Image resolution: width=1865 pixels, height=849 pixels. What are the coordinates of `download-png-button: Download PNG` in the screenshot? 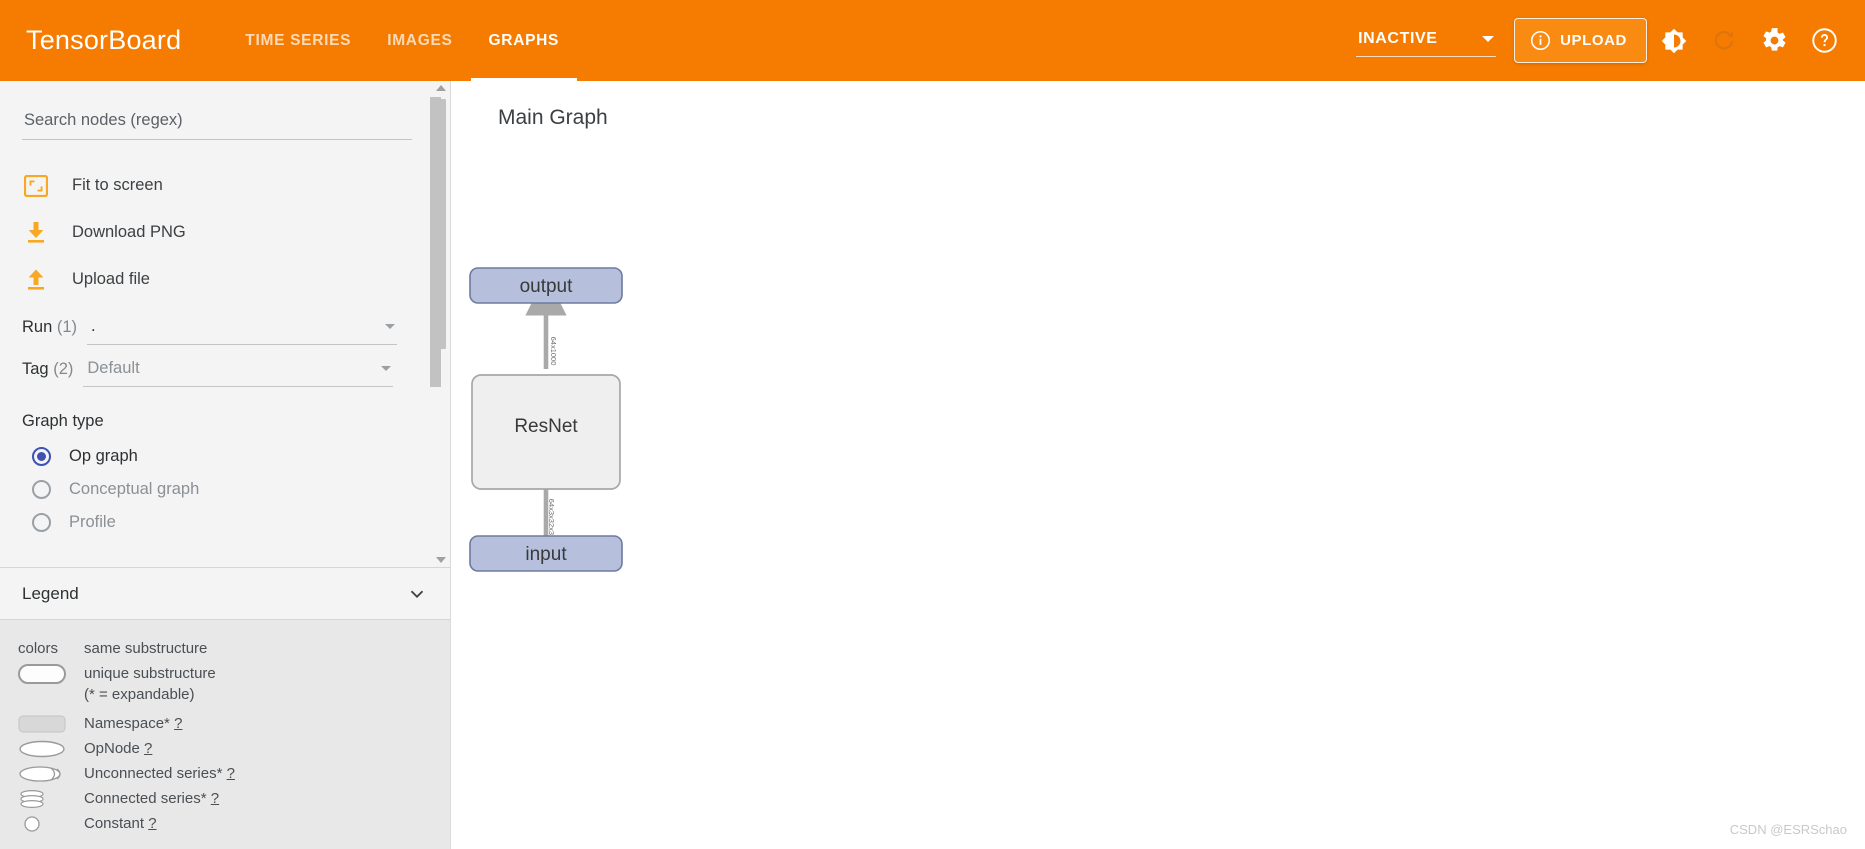 It's located at (224, 232).